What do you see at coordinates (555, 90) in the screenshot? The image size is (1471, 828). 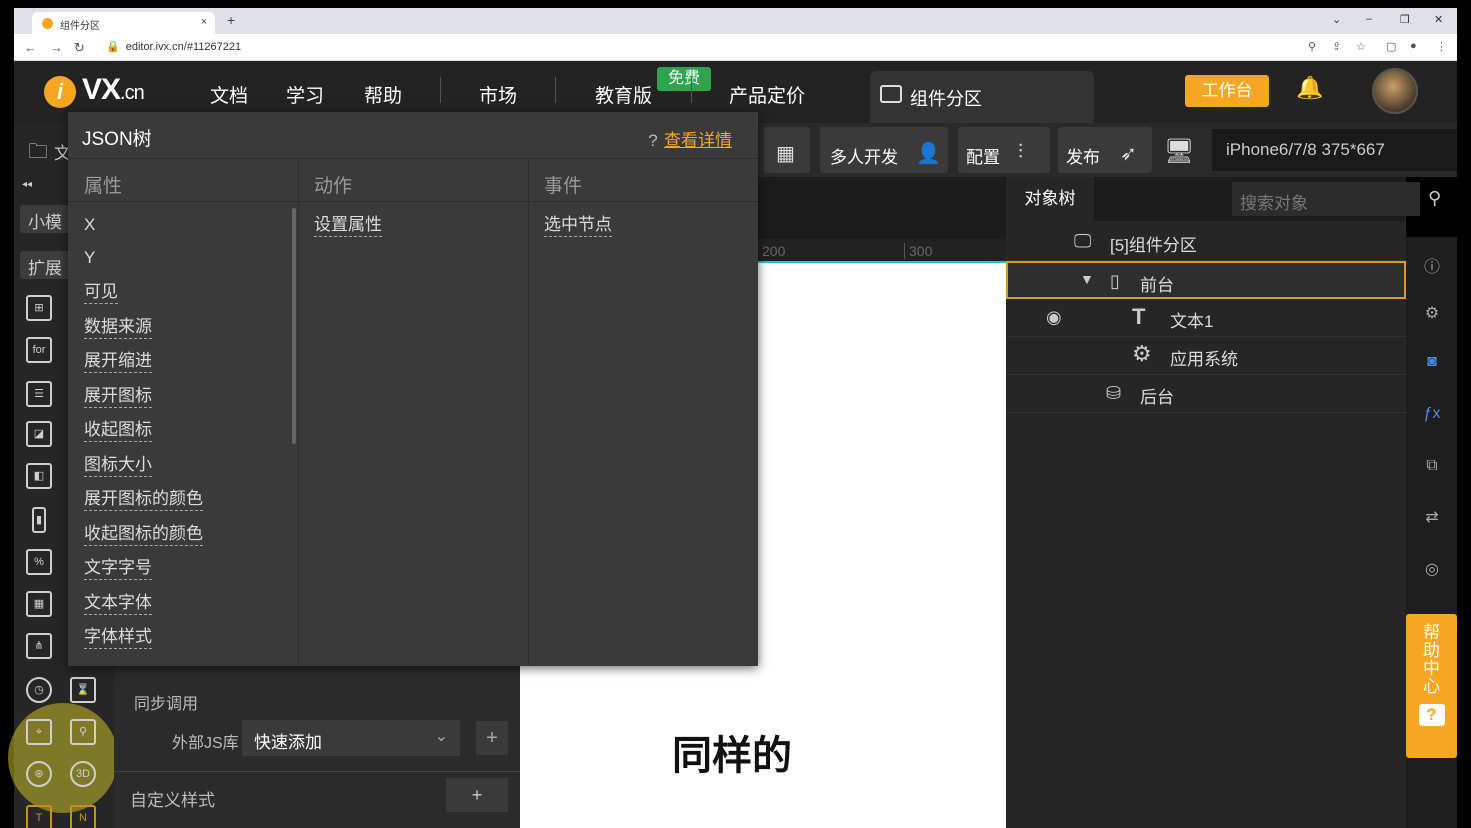 I see `nav-divider` at bounding box center [555, 90].